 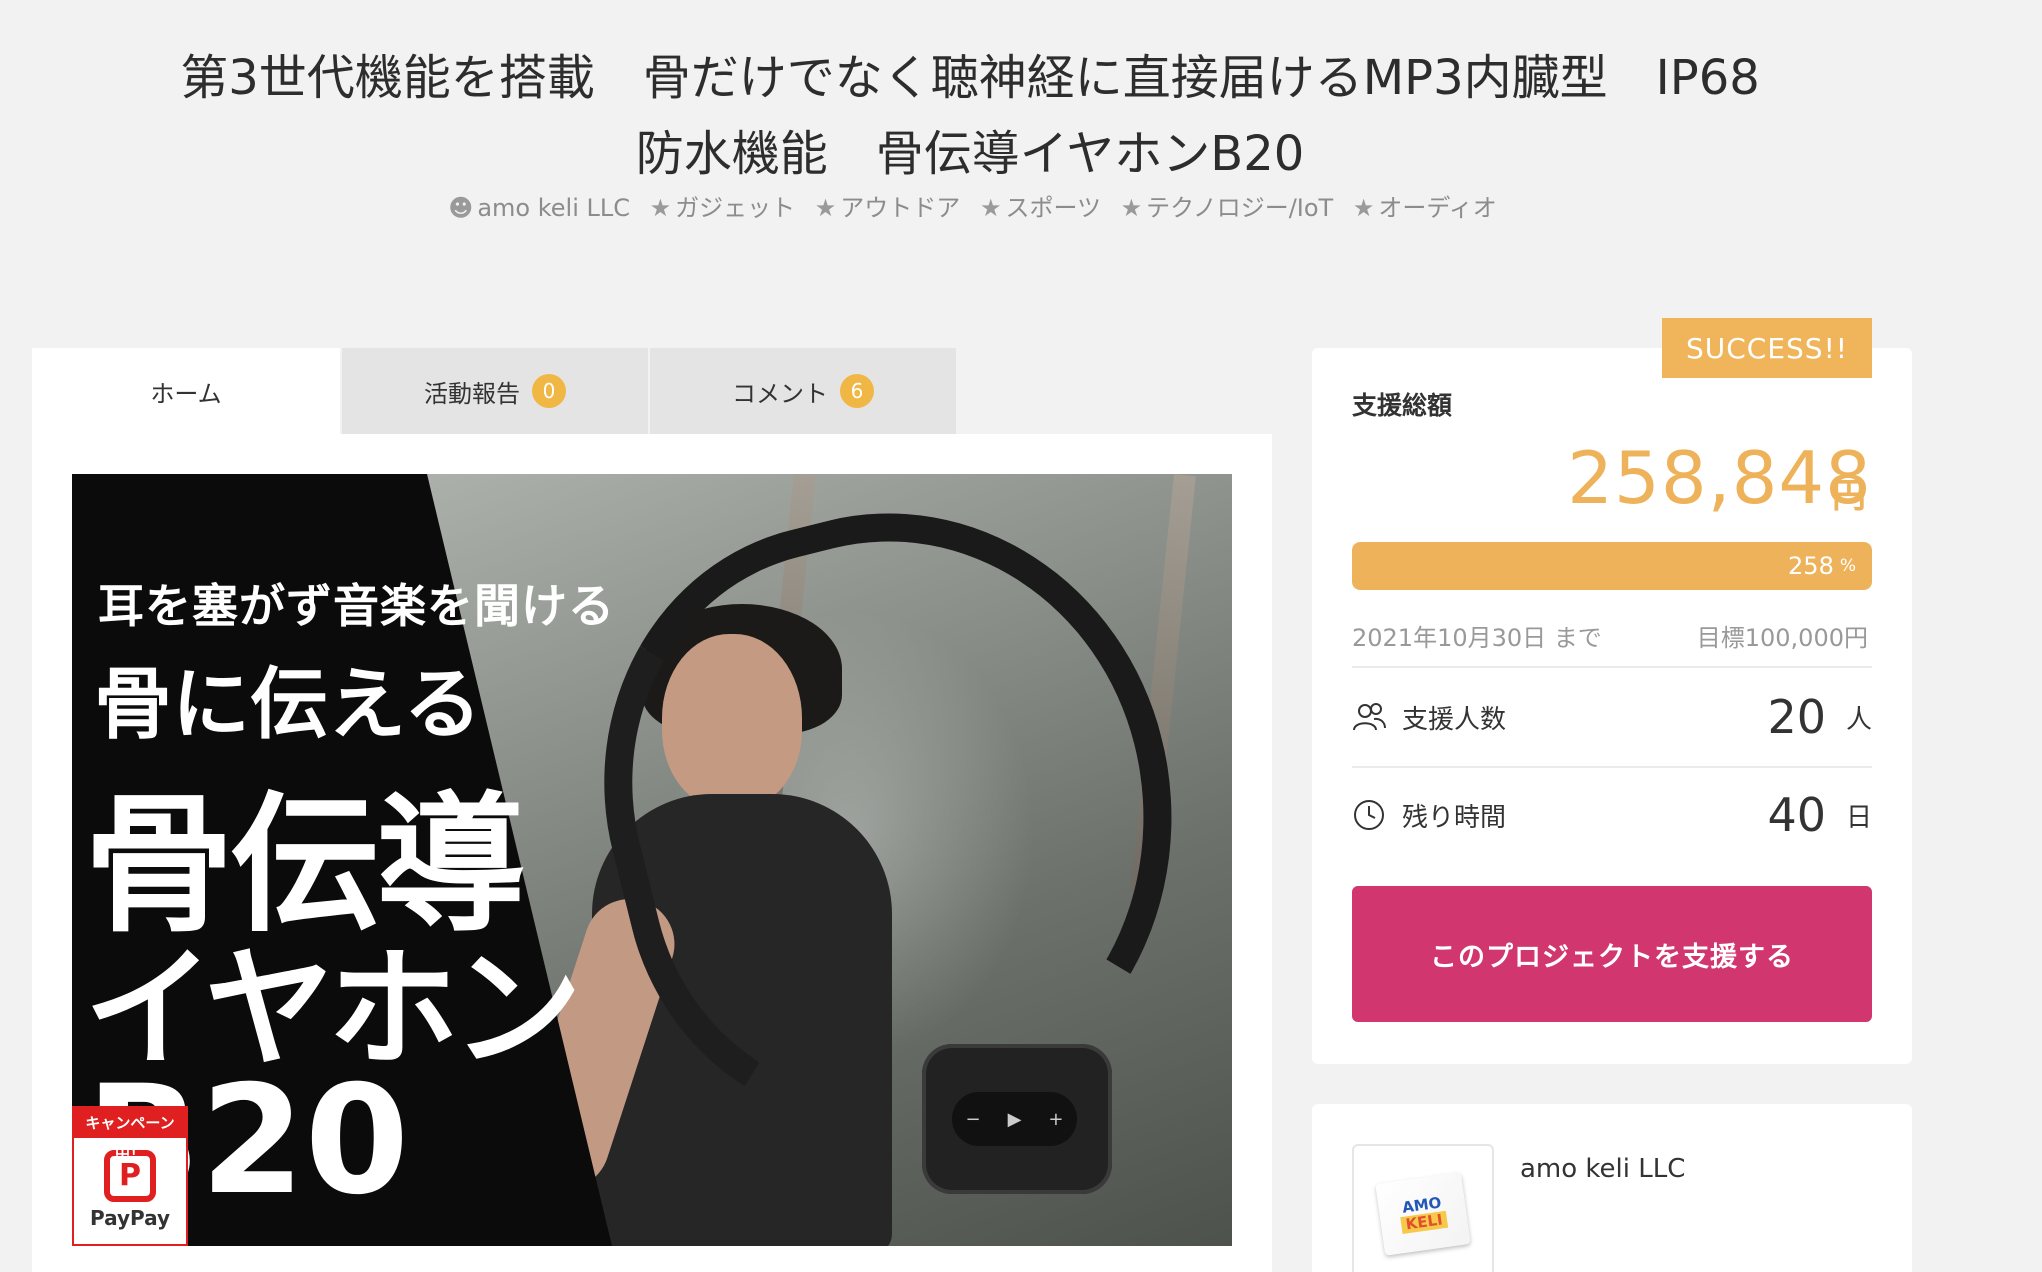 What do you see at coordinates (780, 393) in the screenshot?
I see `tab-label: コメント` at bounding box center [780, 393].